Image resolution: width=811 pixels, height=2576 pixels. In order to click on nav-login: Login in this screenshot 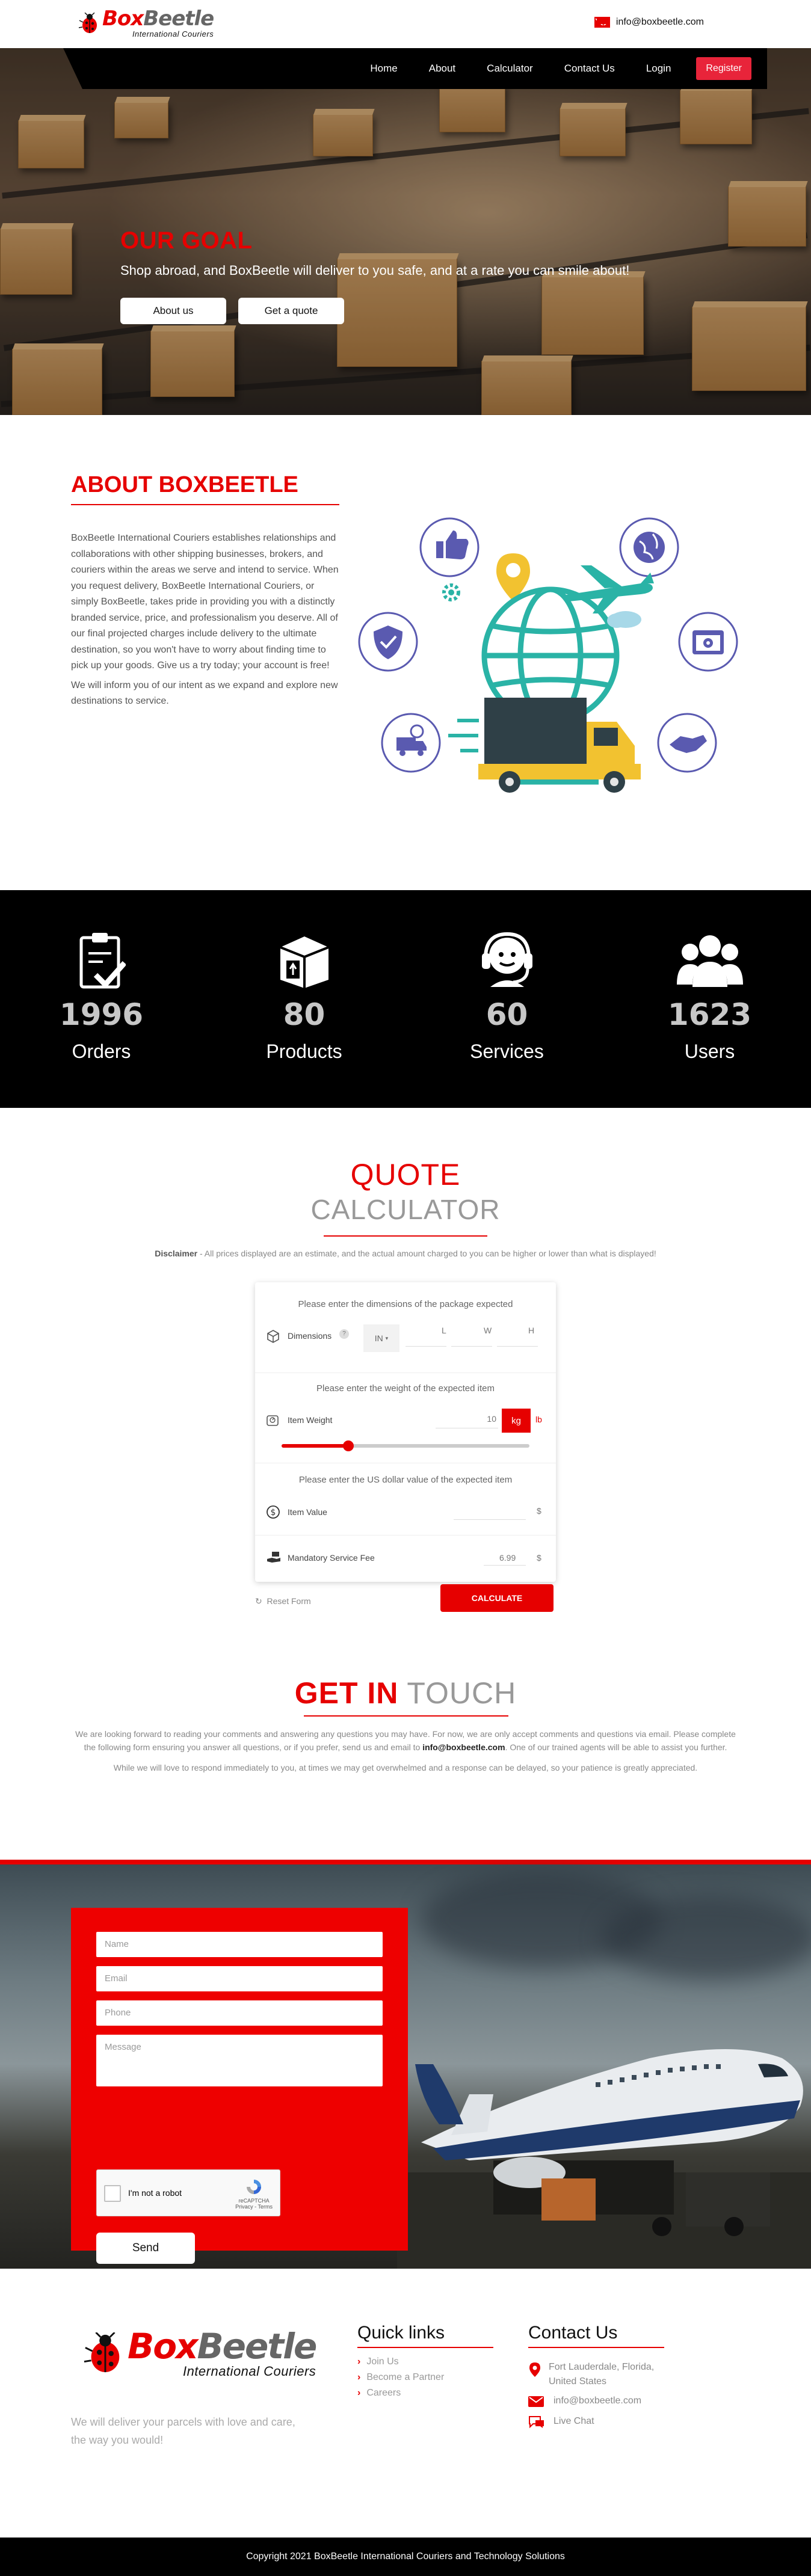, I will do `click(658, 69)`.